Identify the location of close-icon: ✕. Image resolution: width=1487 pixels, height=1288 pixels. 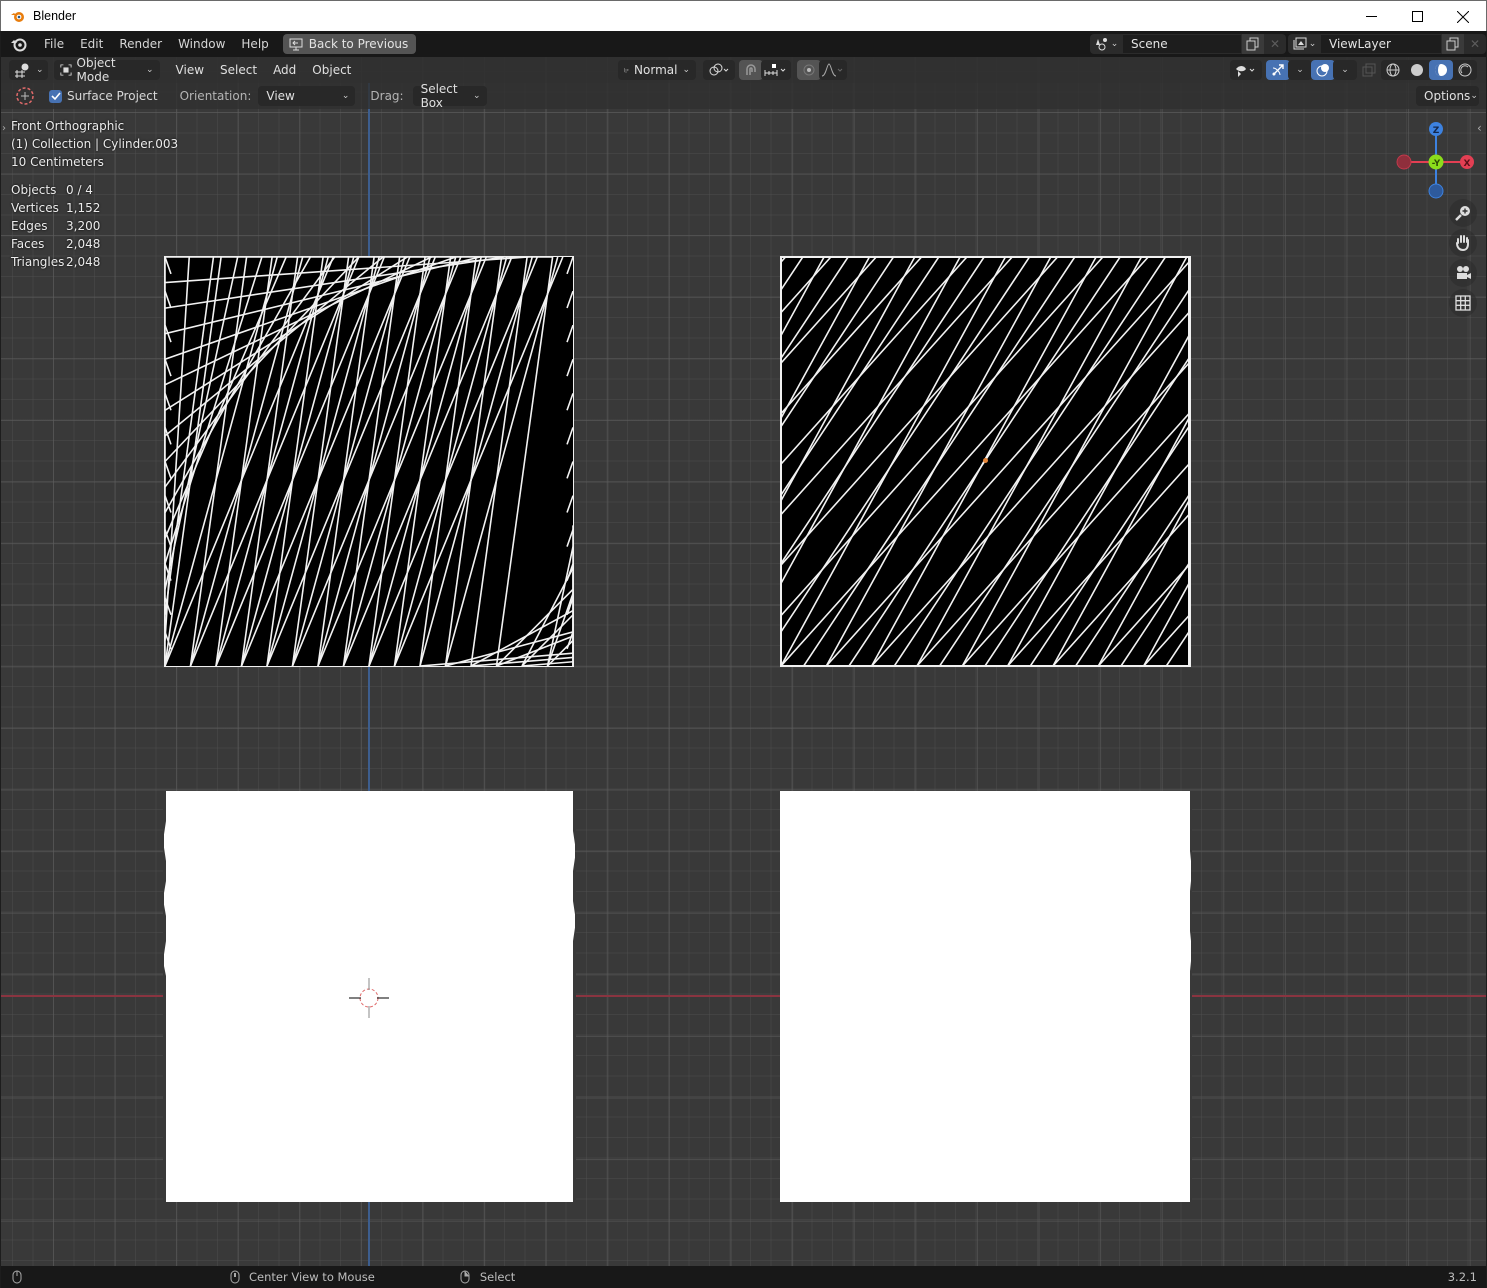
(1475, 44).